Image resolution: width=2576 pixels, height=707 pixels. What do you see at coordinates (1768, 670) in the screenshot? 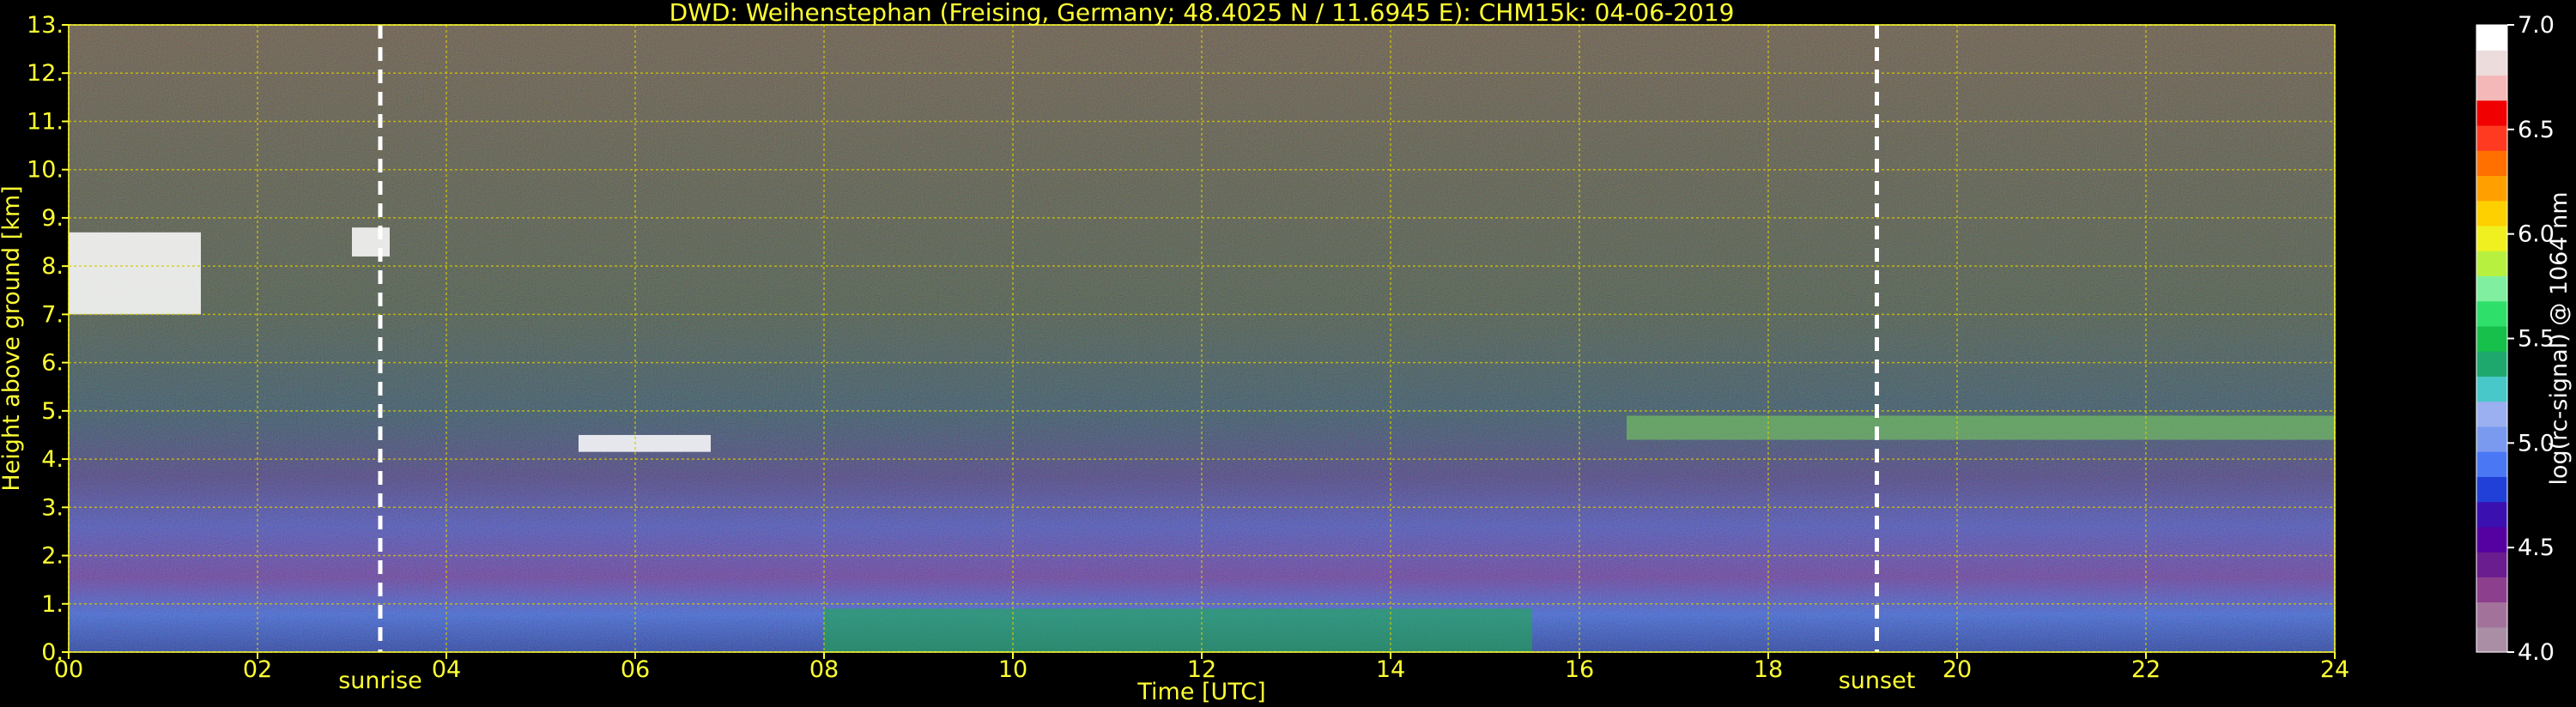
I see `x-tick-label: 18` at bounding box center [1768, 670].